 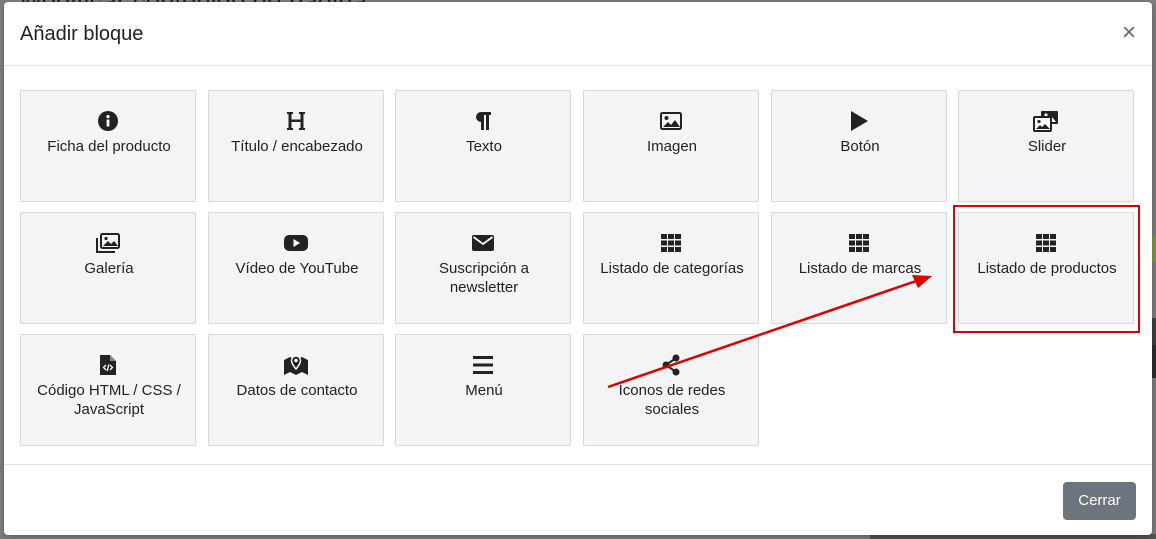 I want to click on block-tile-heading: Título / encabezado, so click(x=296, y=146).